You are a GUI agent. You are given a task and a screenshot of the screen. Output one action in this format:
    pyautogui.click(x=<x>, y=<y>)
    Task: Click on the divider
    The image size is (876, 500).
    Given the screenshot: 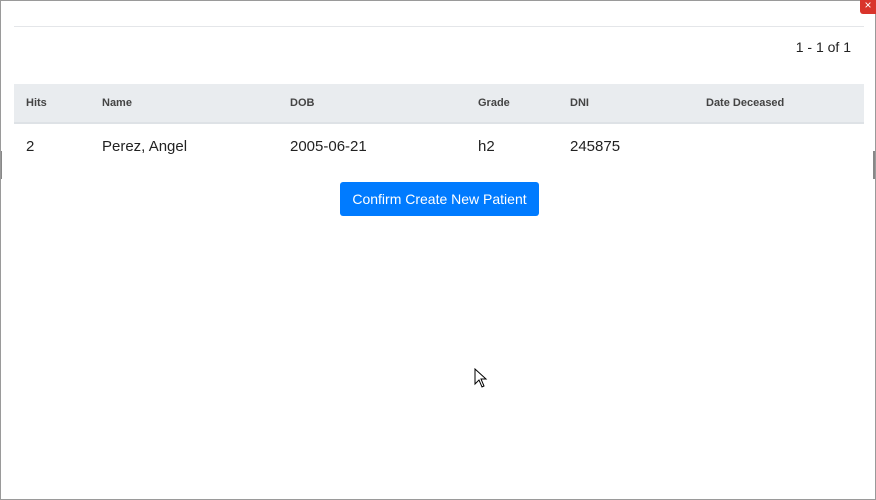 What is the action you would take?
    pyautogui.click(x=439, y=26)
    